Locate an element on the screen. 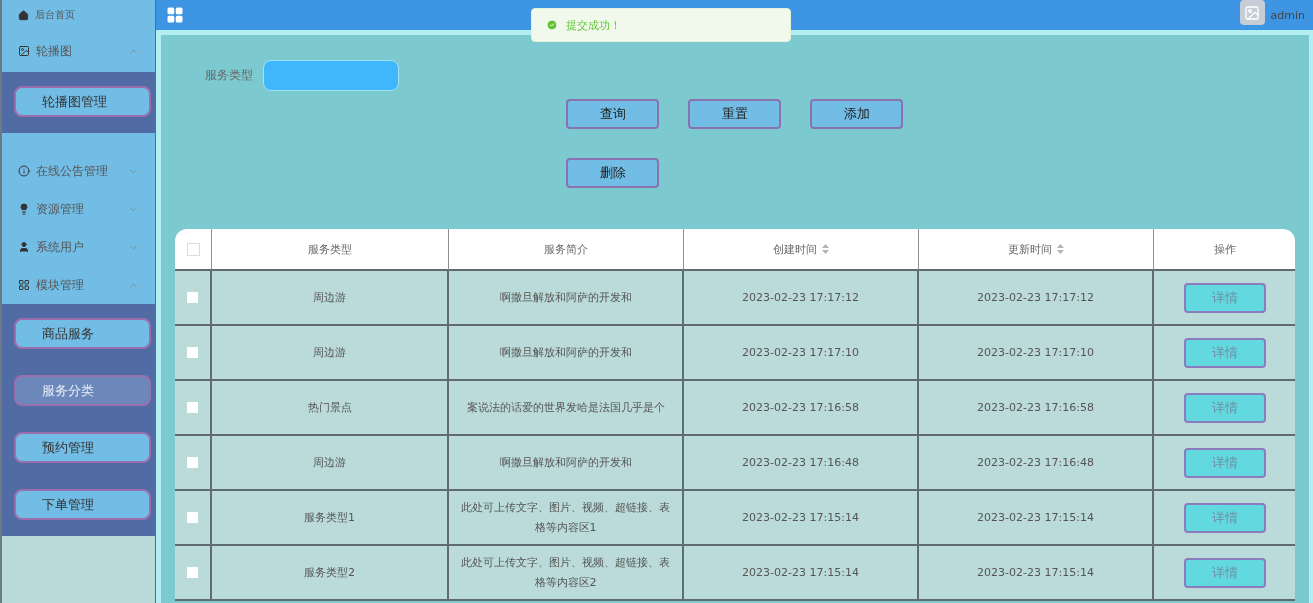 The image size is (1313, 603). table-cell-text: 热门景点 is located at coordinates (329, 407).